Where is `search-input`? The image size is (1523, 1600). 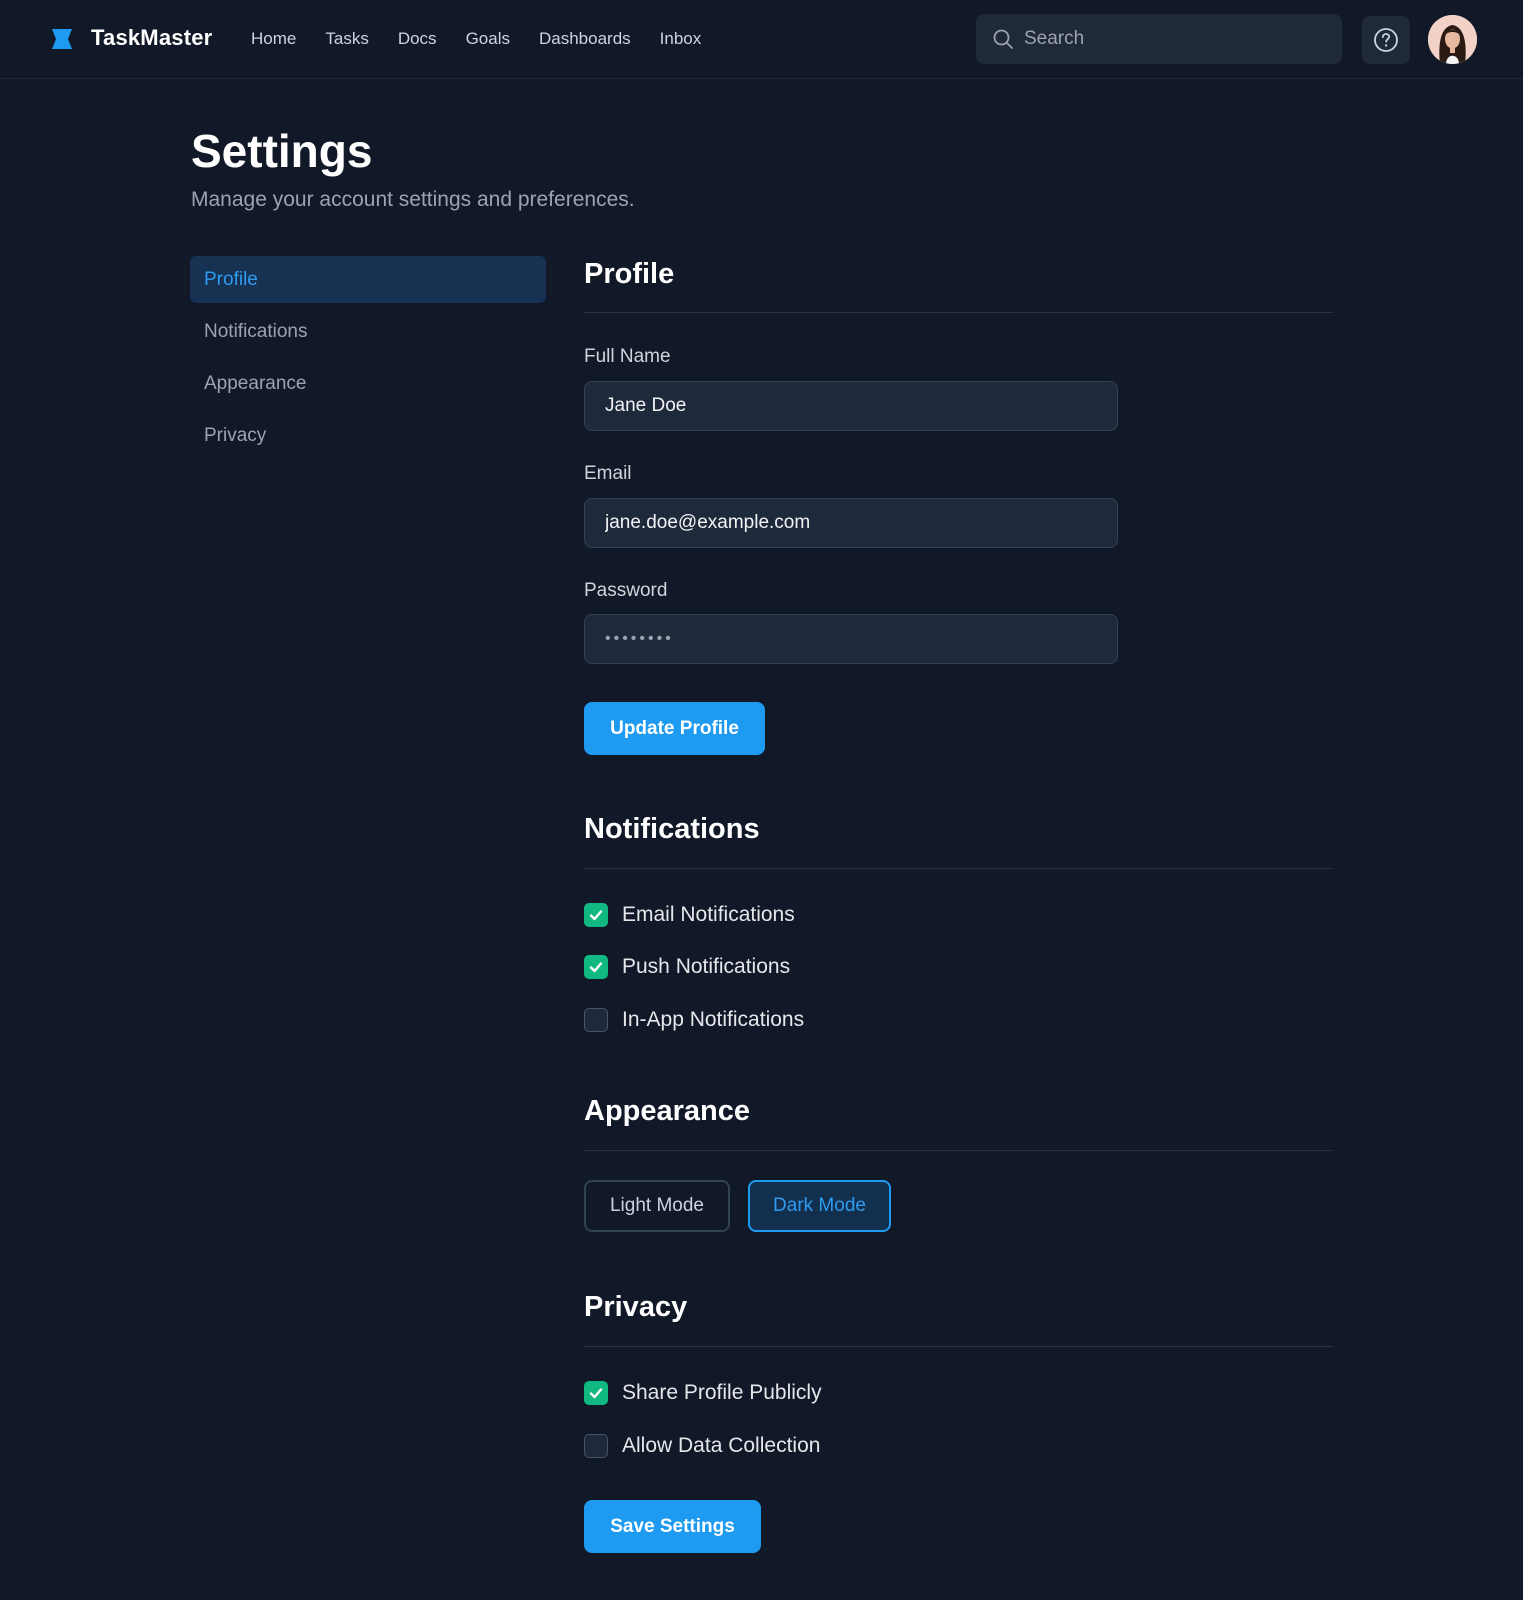
search-input is located at coordinates (1174, 39).